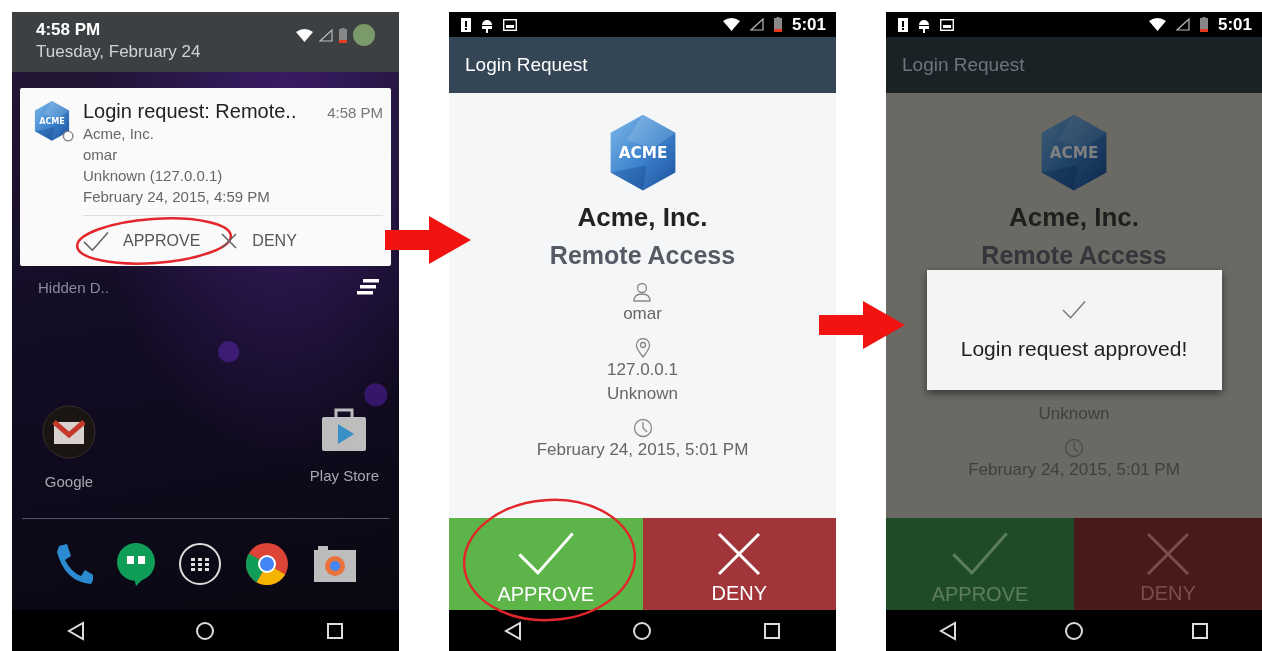 This screenshot has height=651, width=1262. Describe the element at coordinates (334, 564) in the screenshot. I see `camera-app-icon` at that location.